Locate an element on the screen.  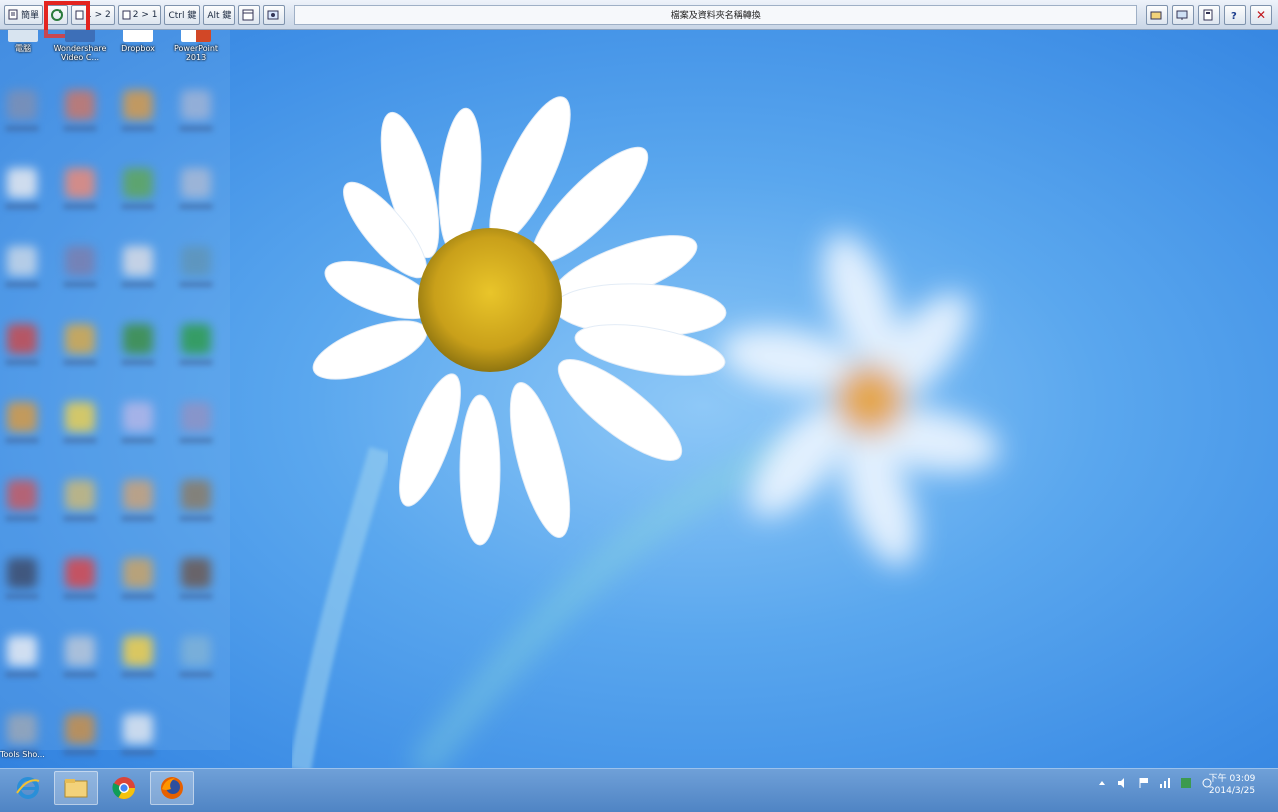
display-button is located at coordinates (1183, 14).